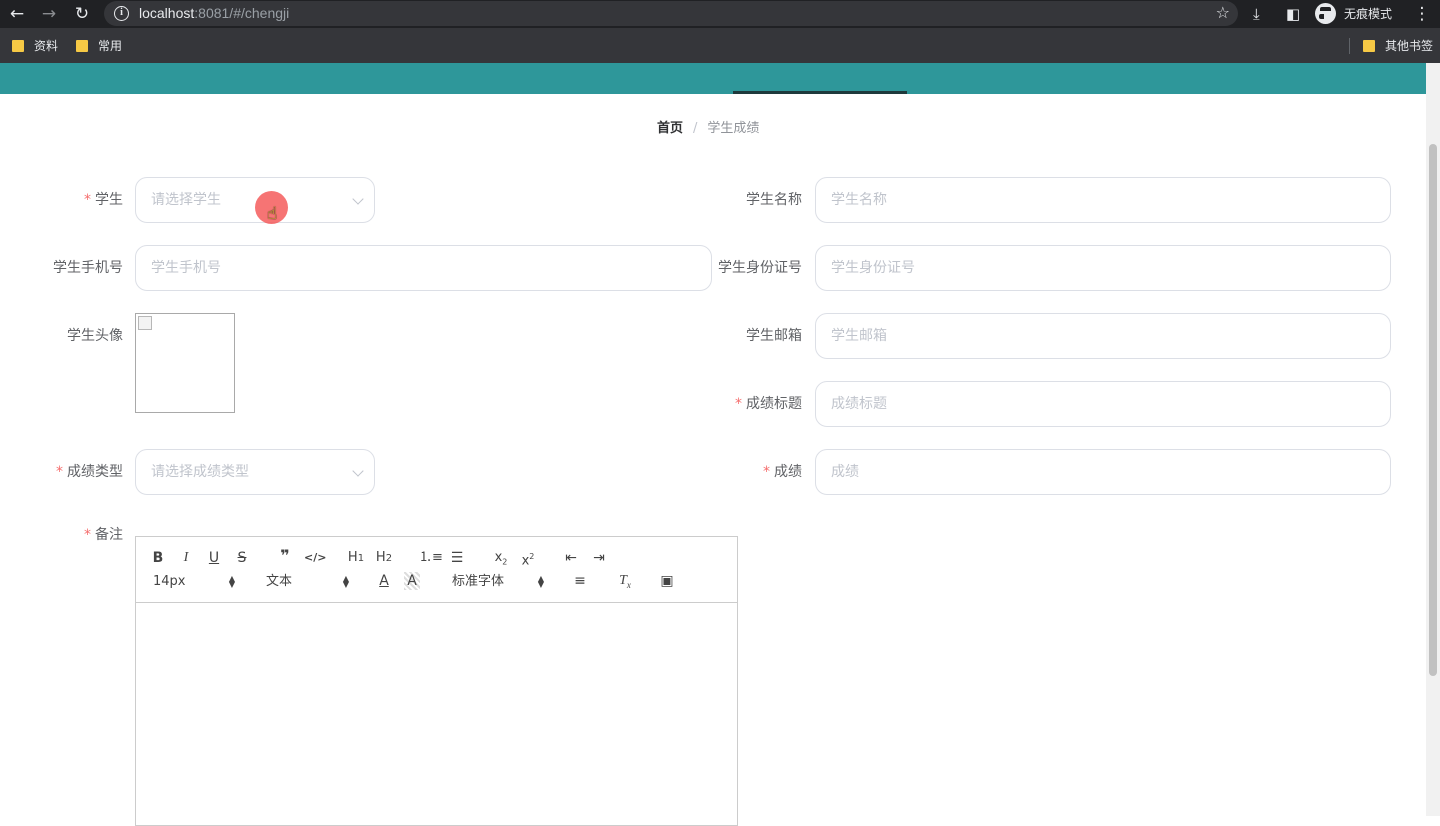 Image resolution: width=1440 pixels, height=826 pixels. Describe the element at coordinates (99, 46) in the screenshot. I see `bookmark-folder-2: 常用` at that location.